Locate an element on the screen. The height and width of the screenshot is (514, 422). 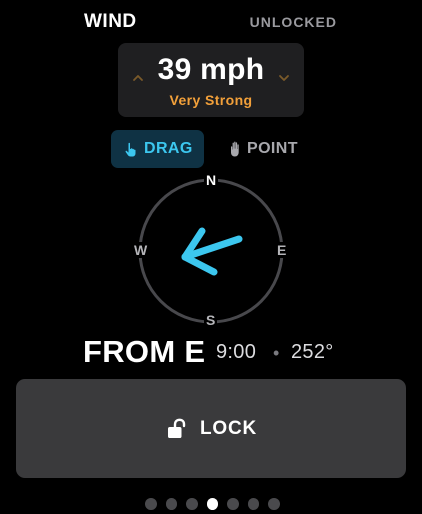
header-title: WIND is located at coordinates (110, 21).